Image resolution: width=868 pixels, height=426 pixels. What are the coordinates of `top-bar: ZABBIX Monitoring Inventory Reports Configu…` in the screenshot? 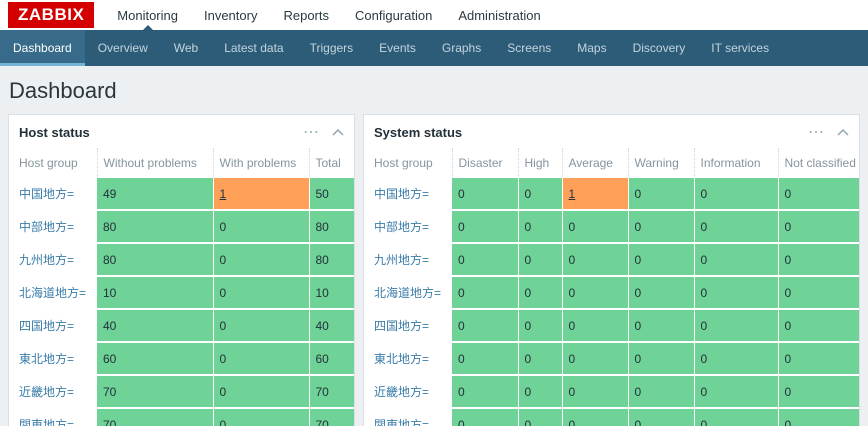 It's located at (434, 15).